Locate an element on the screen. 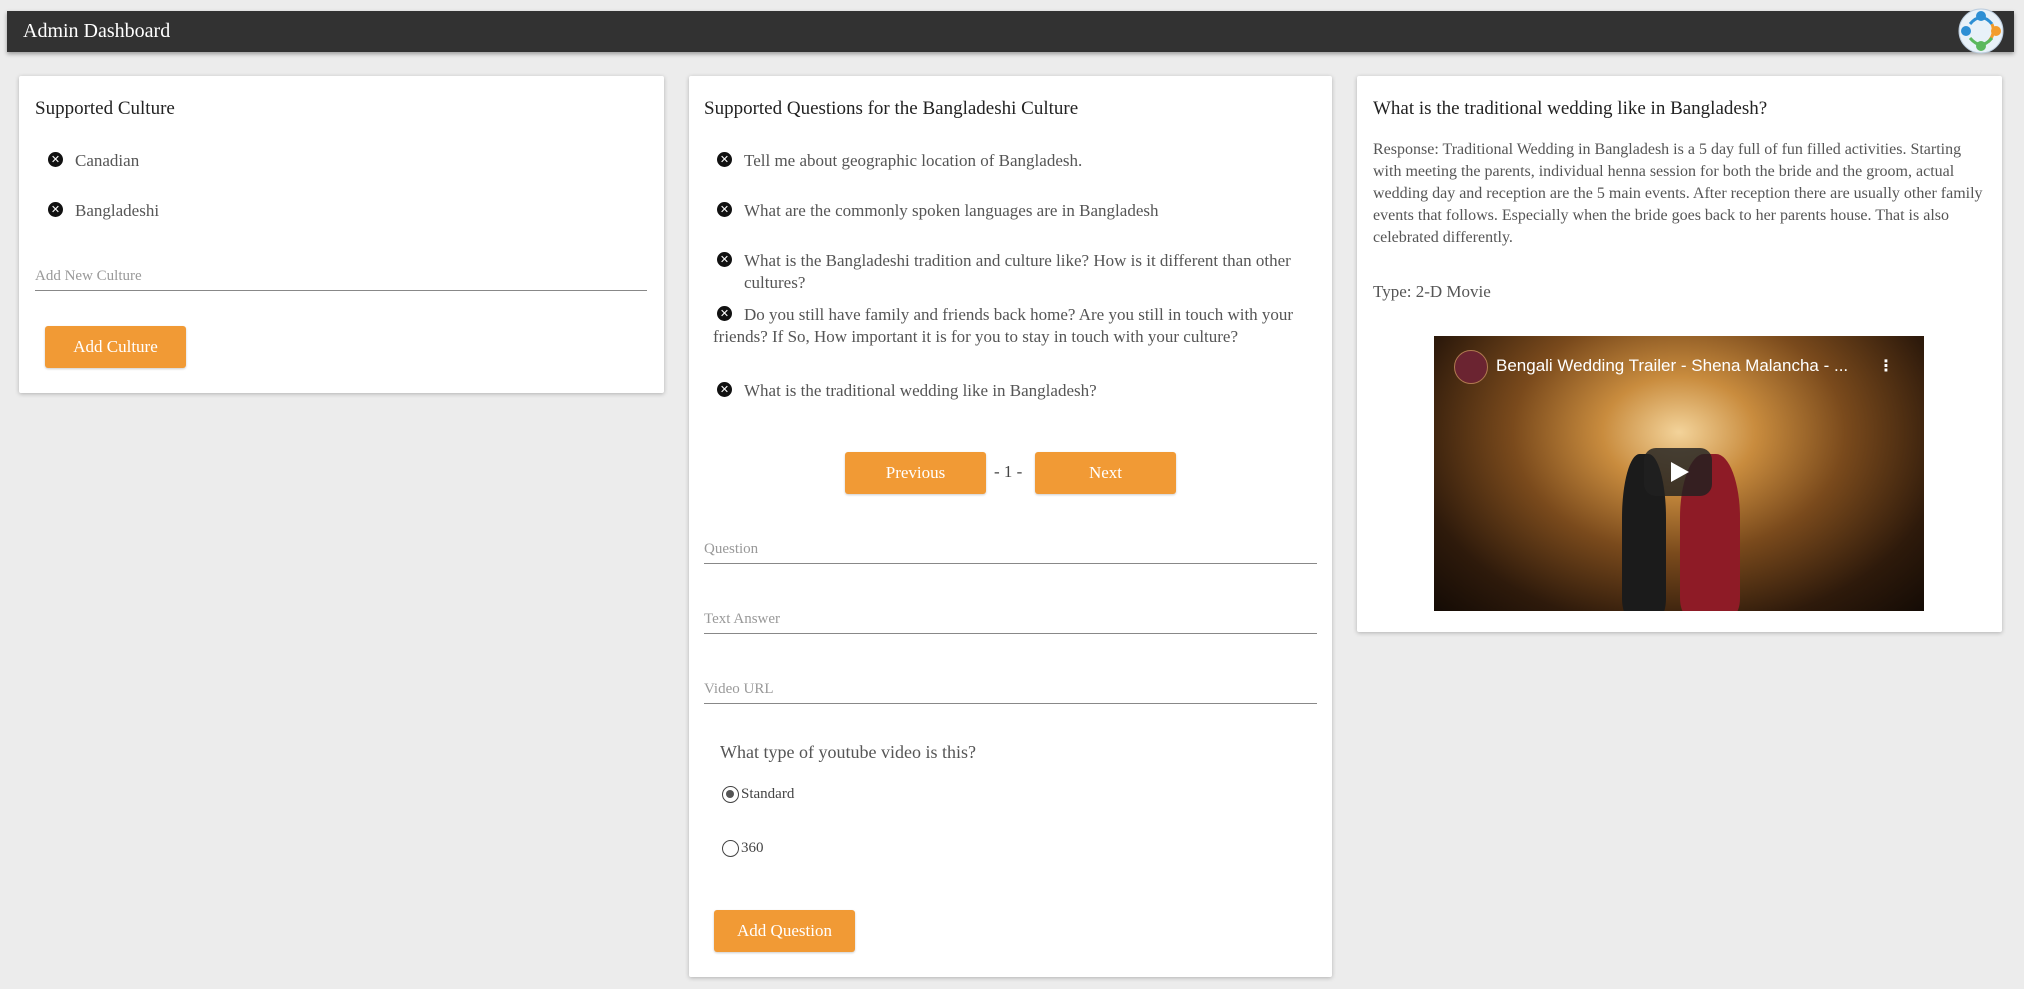 This screenshot has height=989, width=2024. video-url-field is located at coordinates (1010, 689).